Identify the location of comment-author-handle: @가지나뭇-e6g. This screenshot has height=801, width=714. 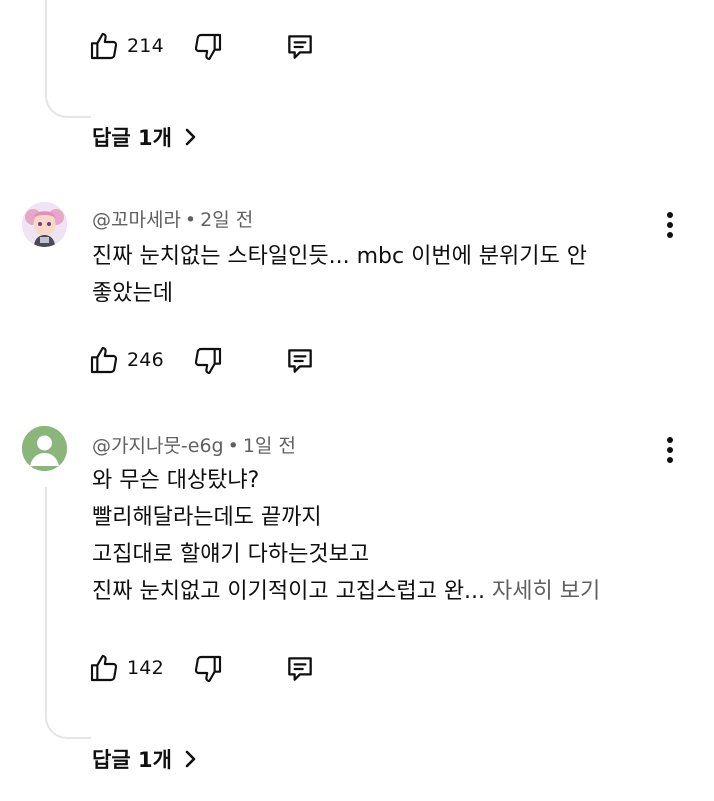
(158, 446).